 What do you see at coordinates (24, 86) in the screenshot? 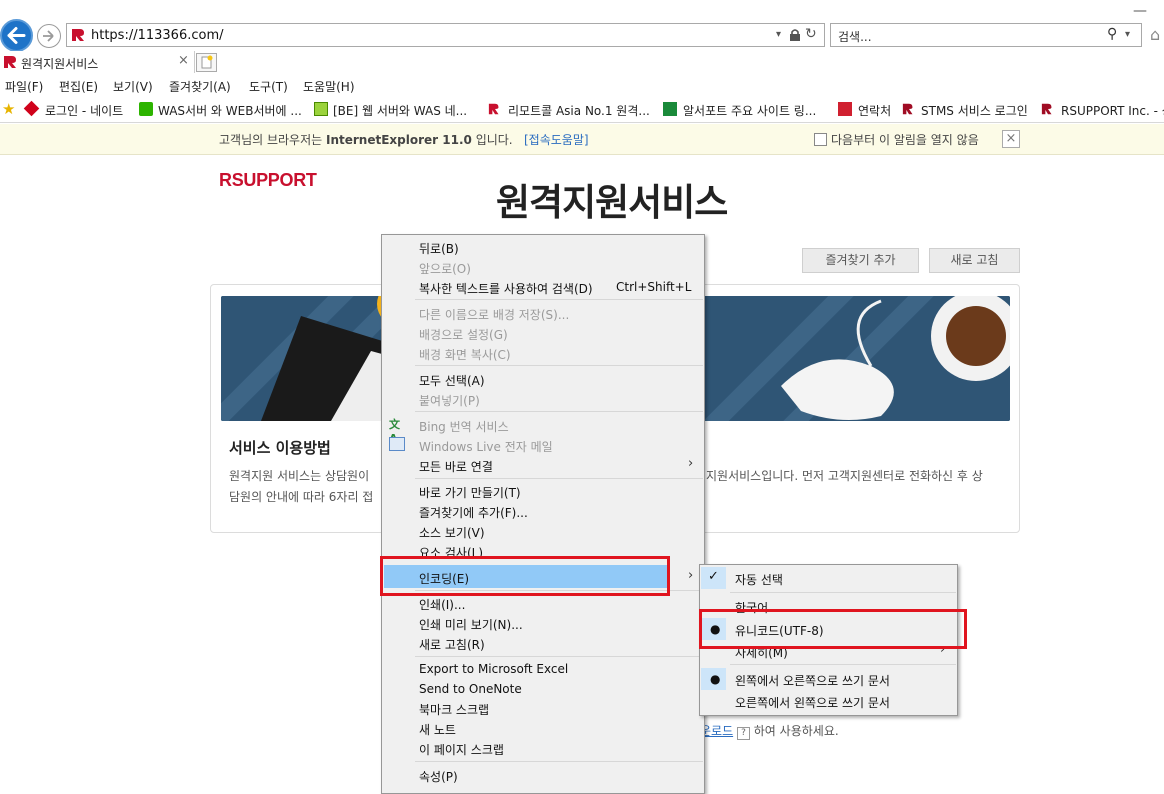
I see `menu-file: 파일(F)` at bounding box center [24, 86].